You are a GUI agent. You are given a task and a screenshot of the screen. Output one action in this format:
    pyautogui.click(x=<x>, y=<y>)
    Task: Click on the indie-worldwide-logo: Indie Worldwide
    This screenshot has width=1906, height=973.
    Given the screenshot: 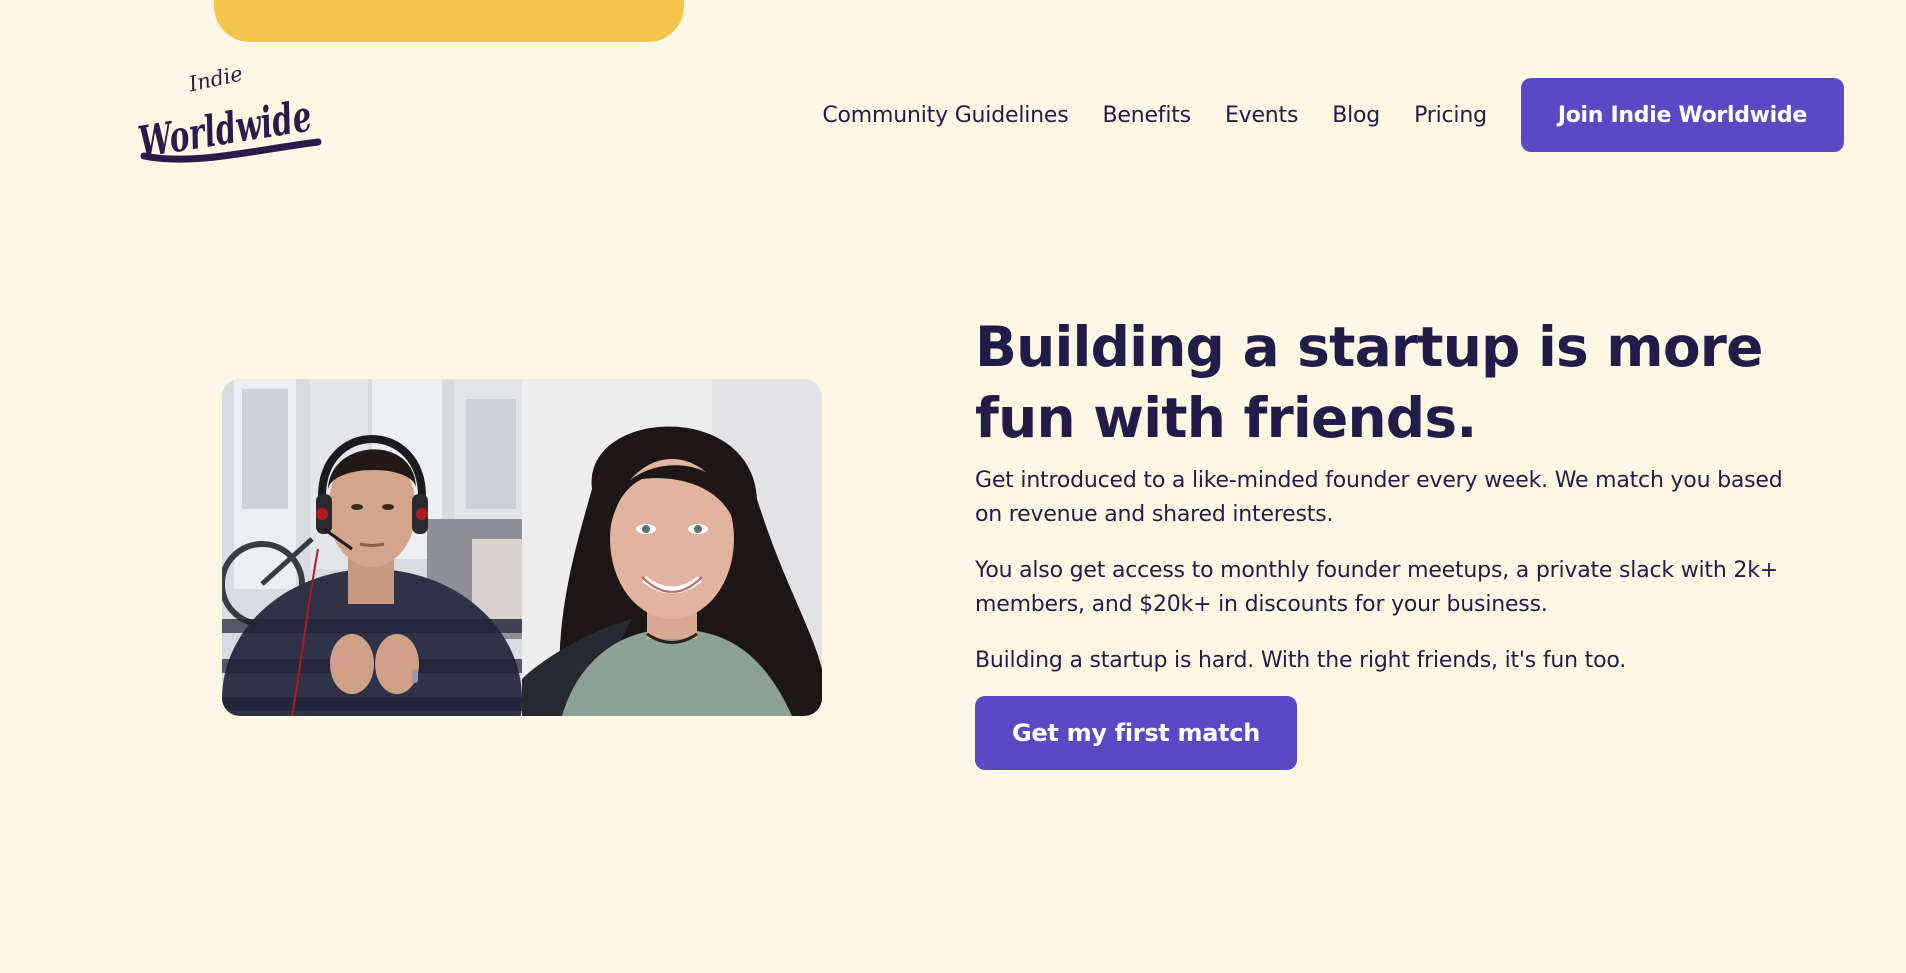 What is the action you would take?
    pyautogui.click(x=229, y=118)
    